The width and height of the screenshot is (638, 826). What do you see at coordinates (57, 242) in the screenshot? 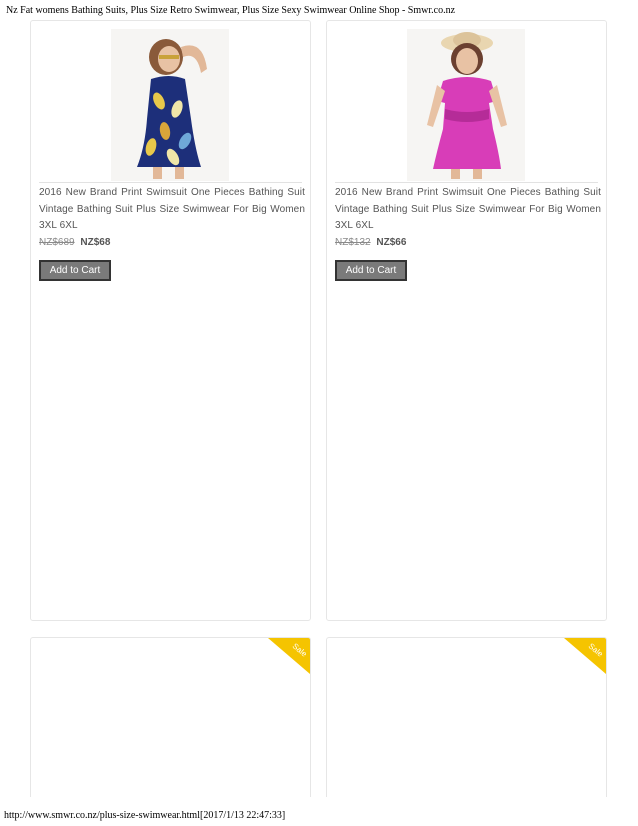
I see `original-price: NZ$689` at bounding box center [57, 242].